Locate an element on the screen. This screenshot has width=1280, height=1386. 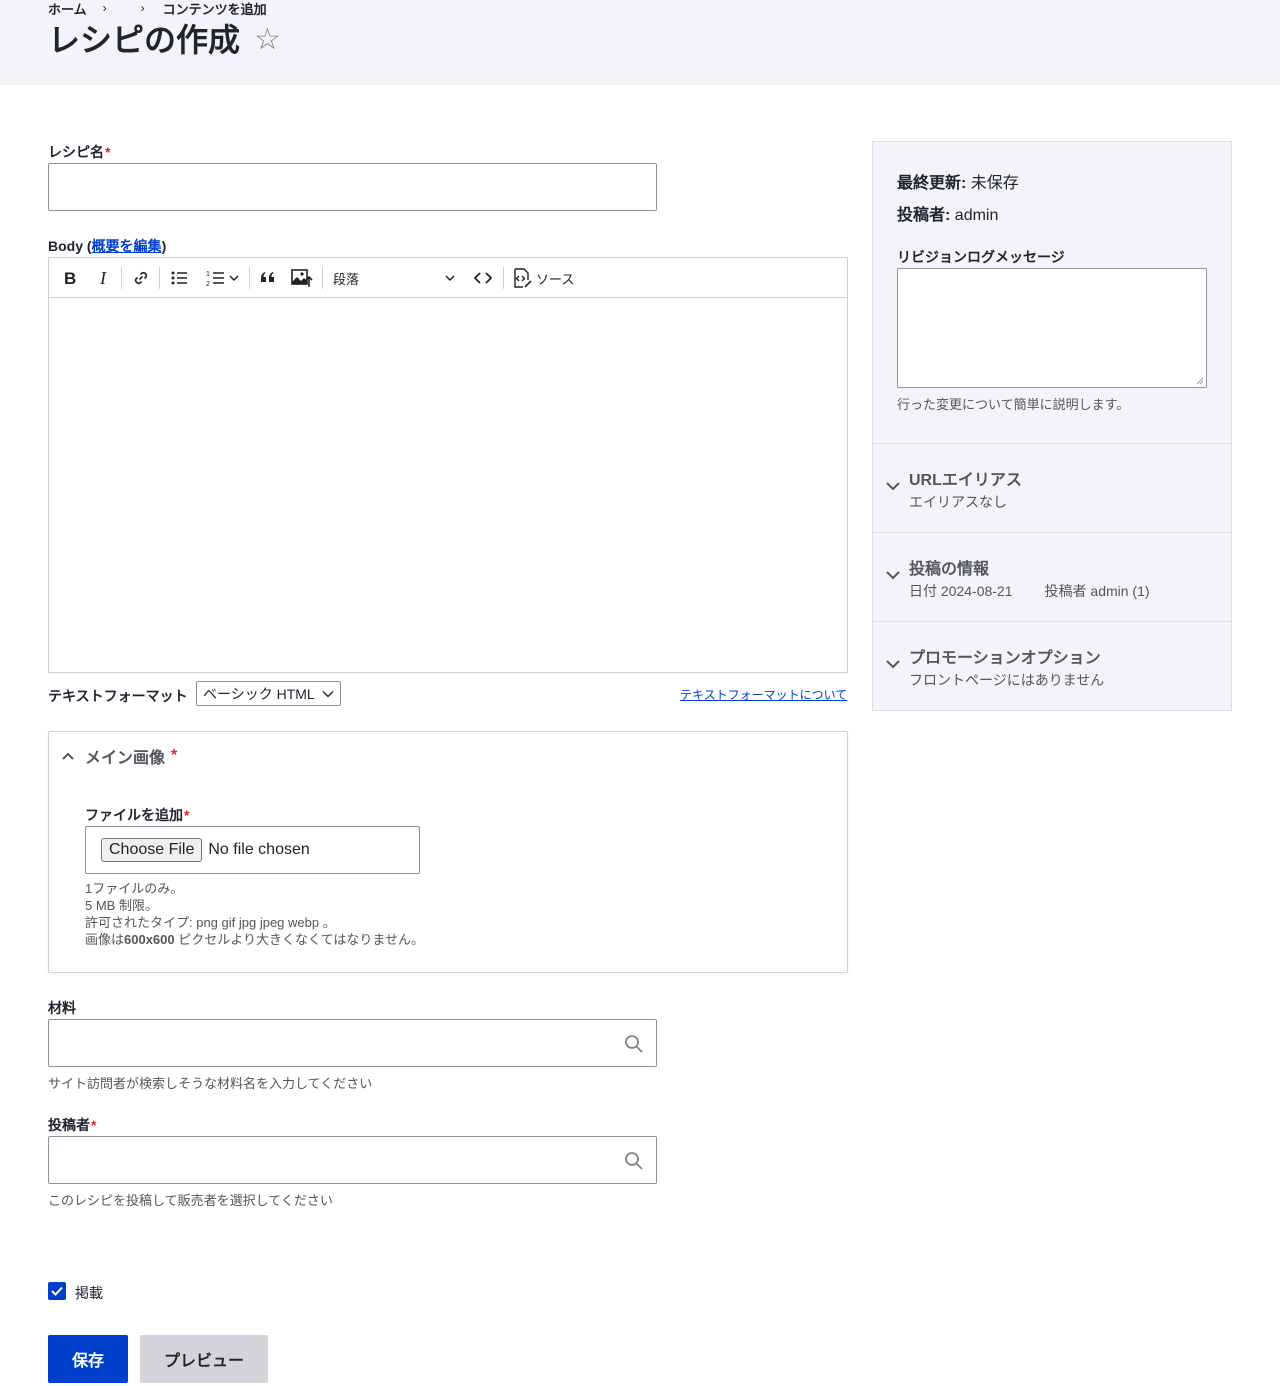
block-quote-button is located at coordinates (268, 278).